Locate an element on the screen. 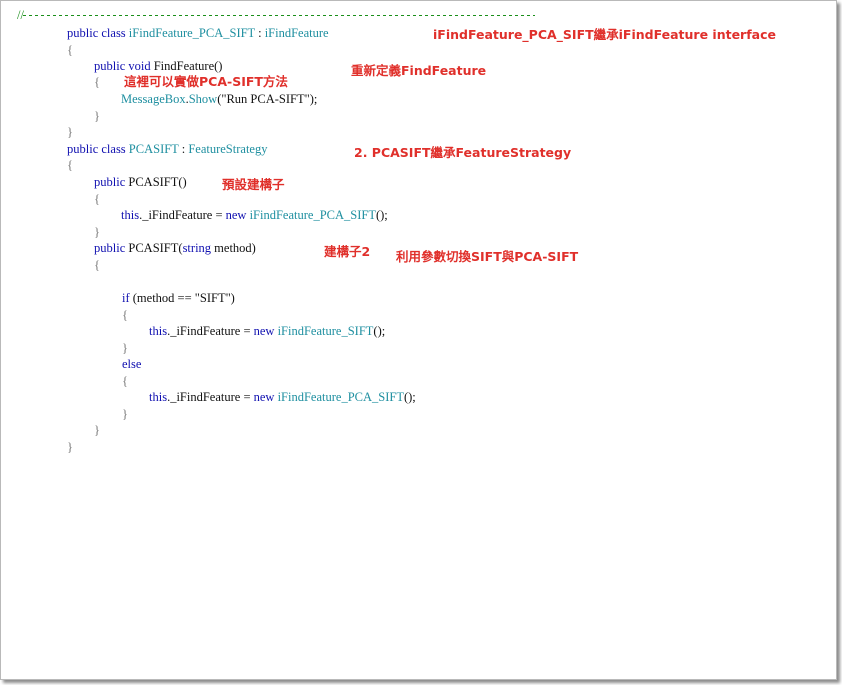 The height and width of the screenshot is (685, 842). class-name: iFindFeature_SIFT is located at coordinates (325, 331).